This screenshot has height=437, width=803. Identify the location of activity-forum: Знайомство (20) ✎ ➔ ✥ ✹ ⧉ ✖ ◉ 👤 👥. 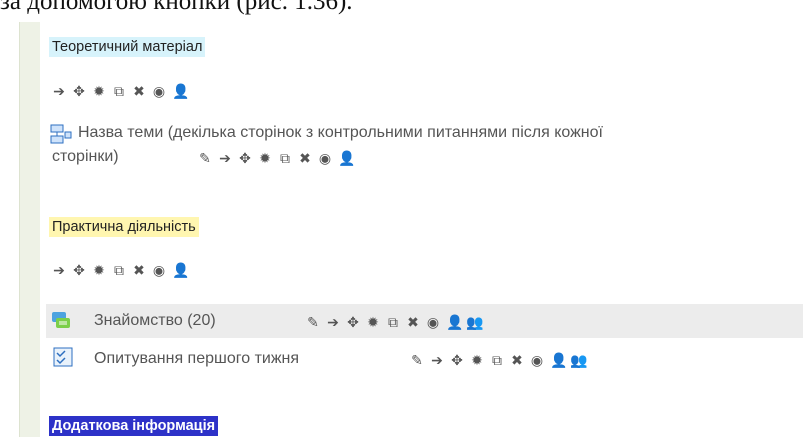
(424, 321).